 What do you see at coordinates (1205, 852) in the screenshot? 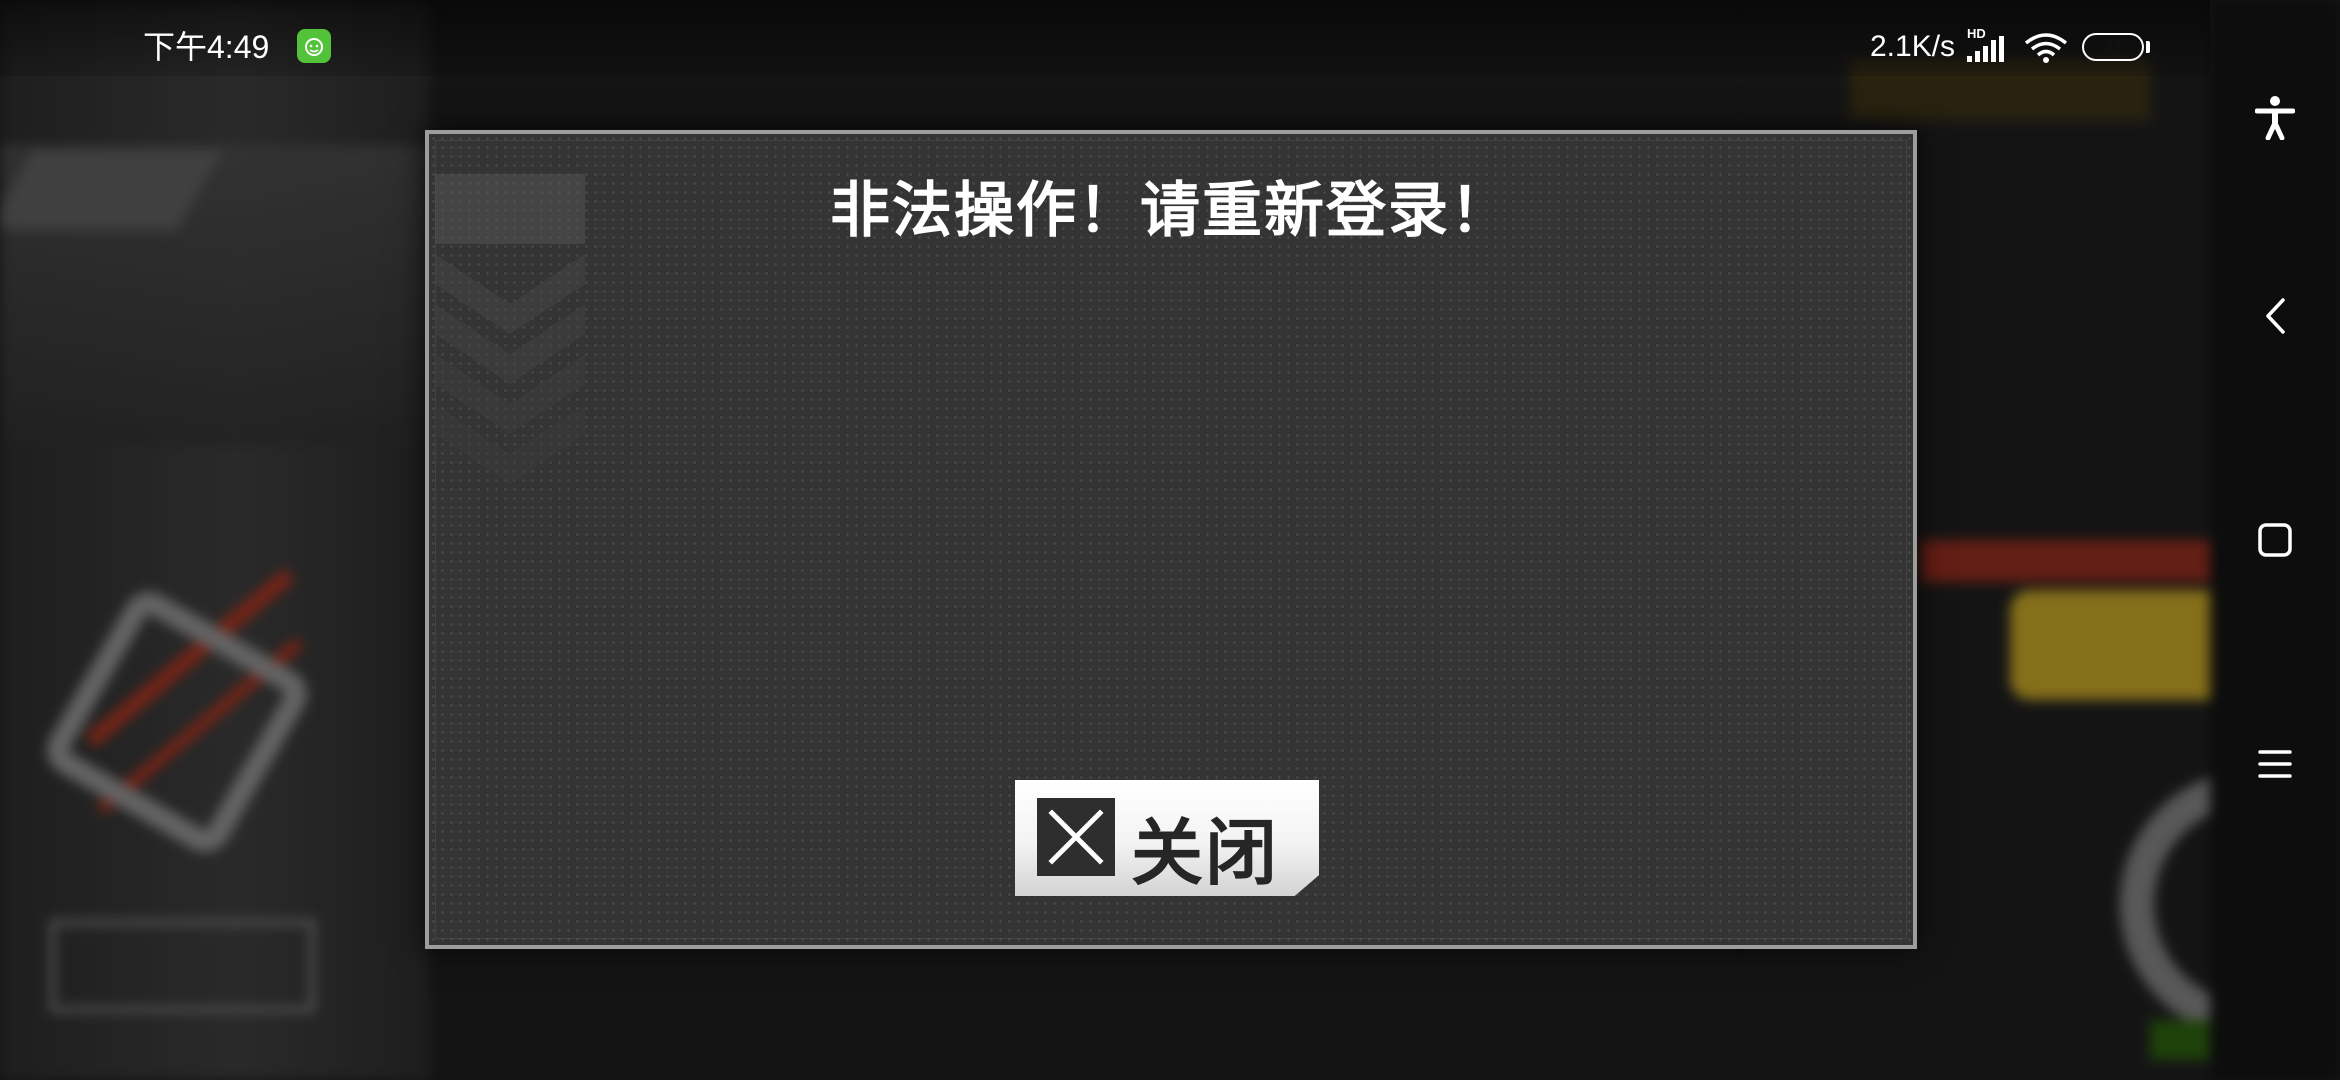
I see `close-button-label: 关闭` at bounding box center [1205, 852].